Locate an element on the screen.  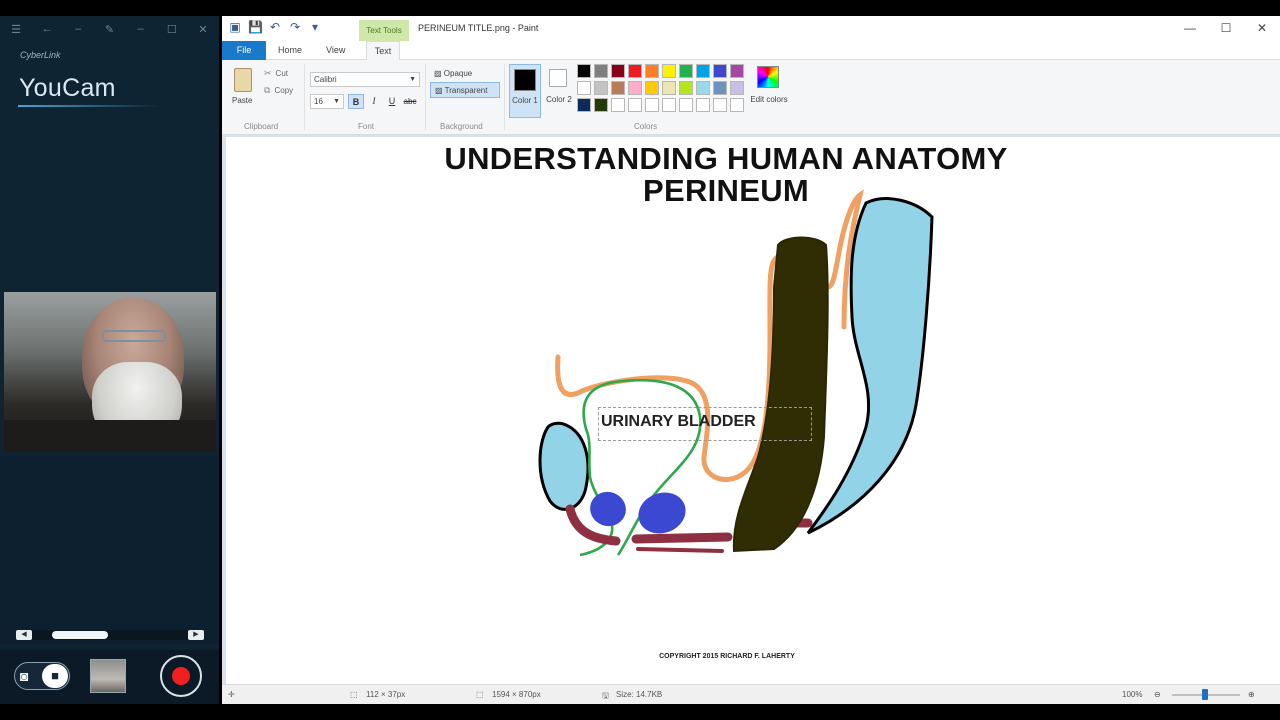
camera-icon: ◙ is located at coordinates (29, 676).